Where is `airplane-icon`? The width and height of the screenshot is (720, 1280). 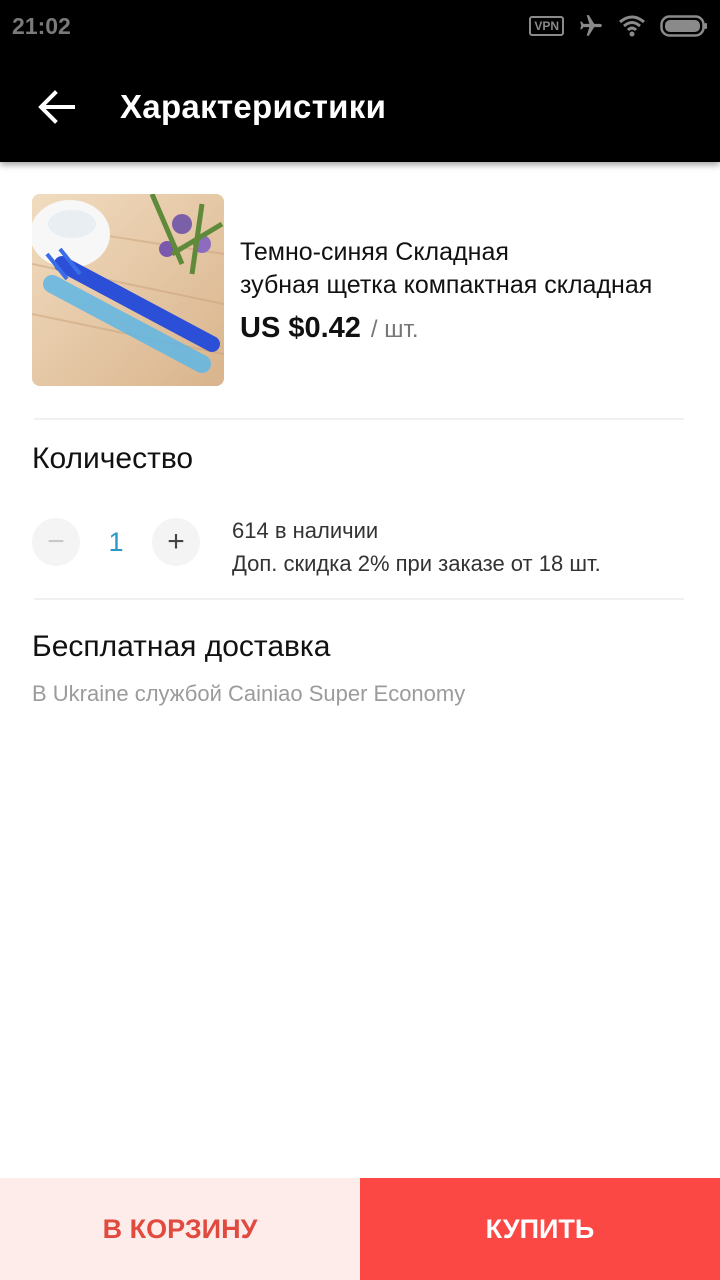 airplane-icon is located at coordinates (591, 26).